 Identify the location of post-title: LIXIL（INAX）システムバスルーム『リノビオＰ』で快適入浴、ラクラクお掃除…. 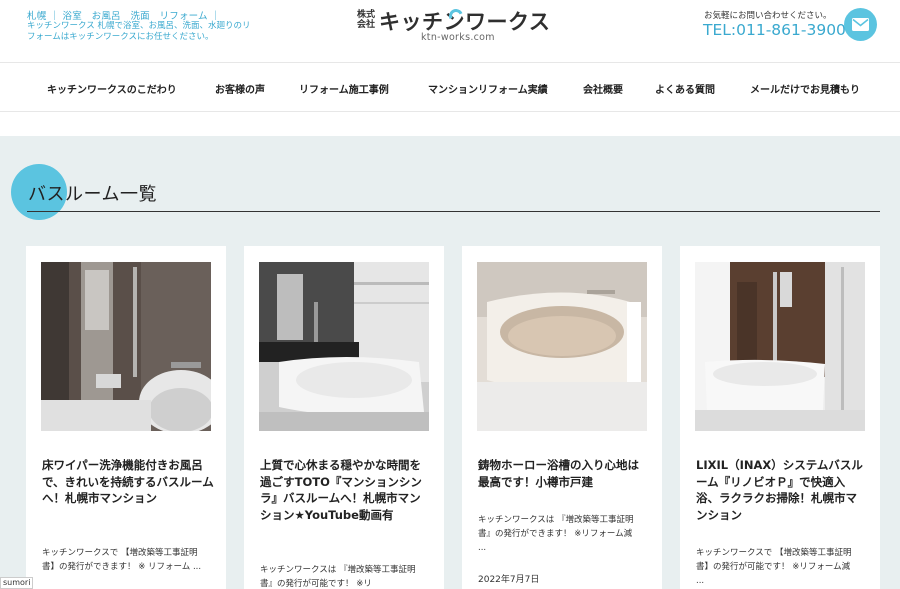
(782, 490).